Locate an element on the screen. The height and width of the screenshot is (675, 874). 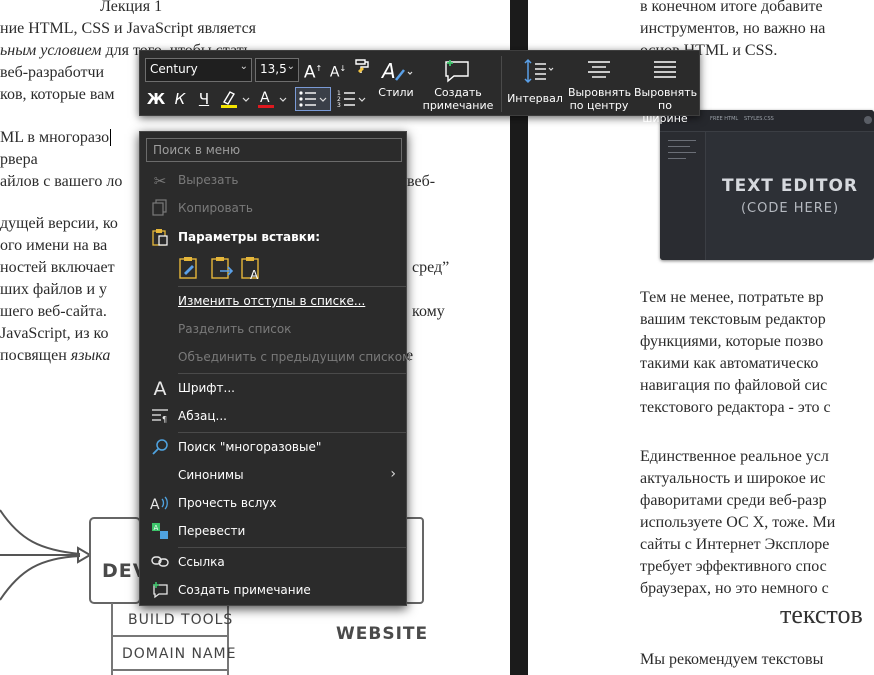
menu-item-split-list: Разделить список is located at coordinates (273, 330).